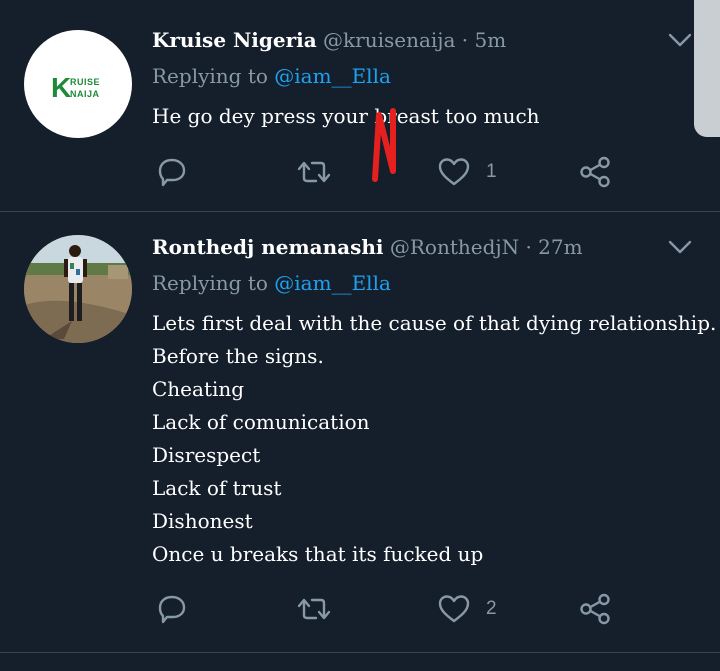 The image size is (720, 671). I want to click on avatar: K RUISE NAIJA, so click(78, 84).